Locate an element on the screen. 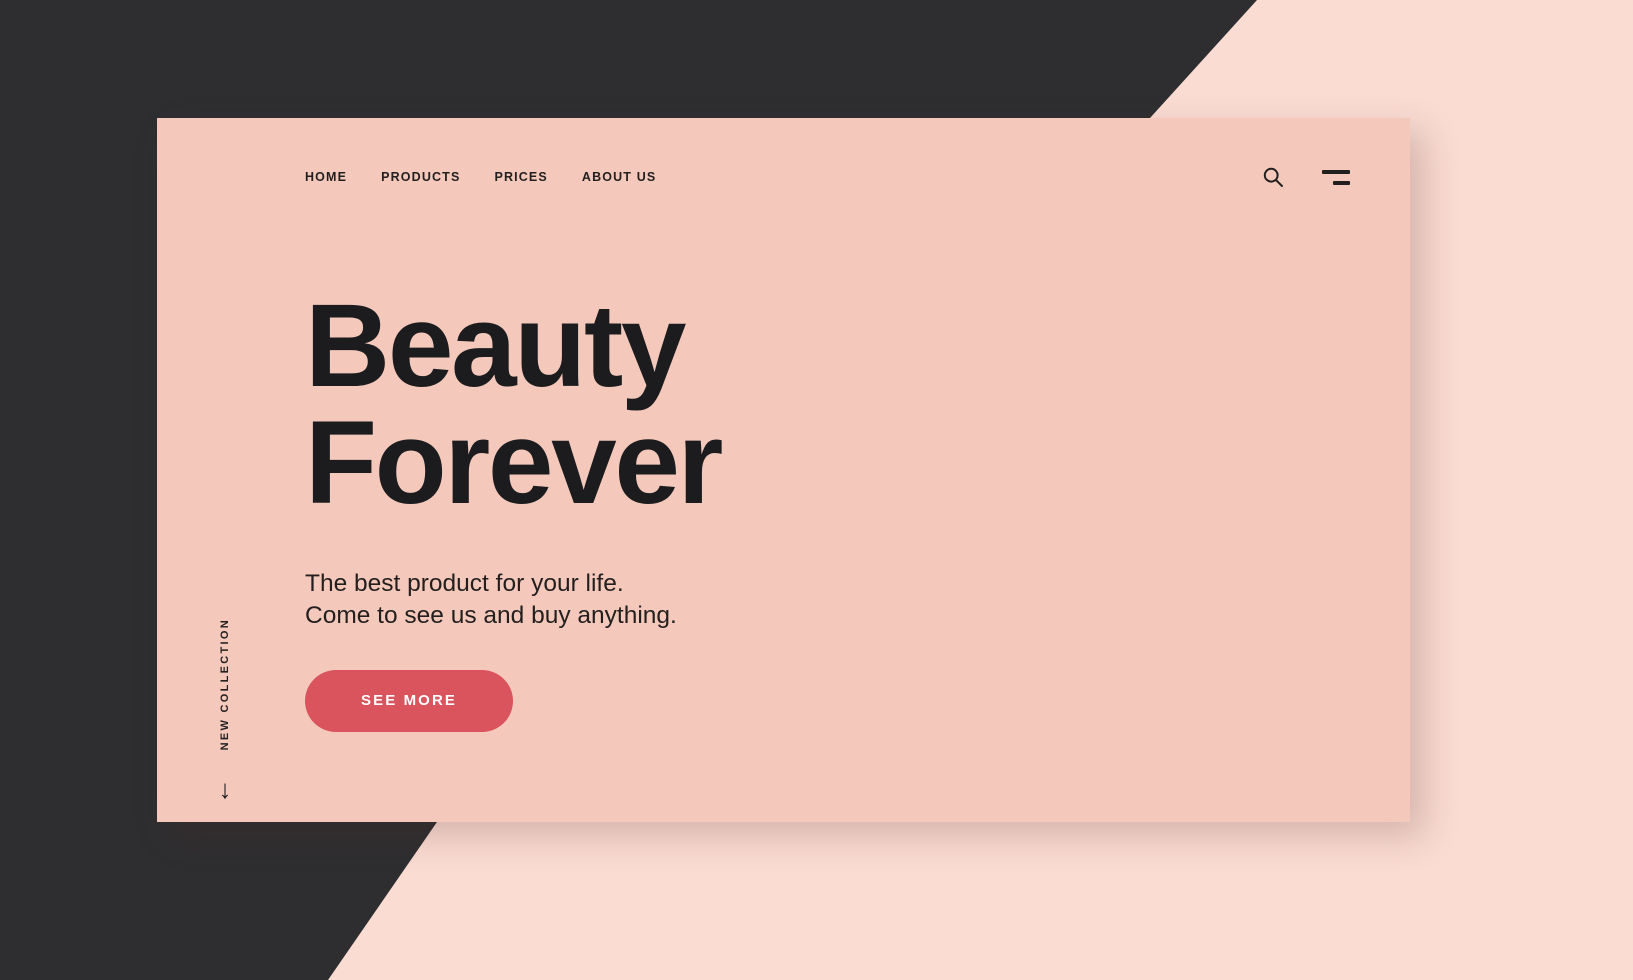 The width and height of the screenshot is (1633, 980). new-collection-label: NEW COLLECTION is located at coordinates (225, 684).